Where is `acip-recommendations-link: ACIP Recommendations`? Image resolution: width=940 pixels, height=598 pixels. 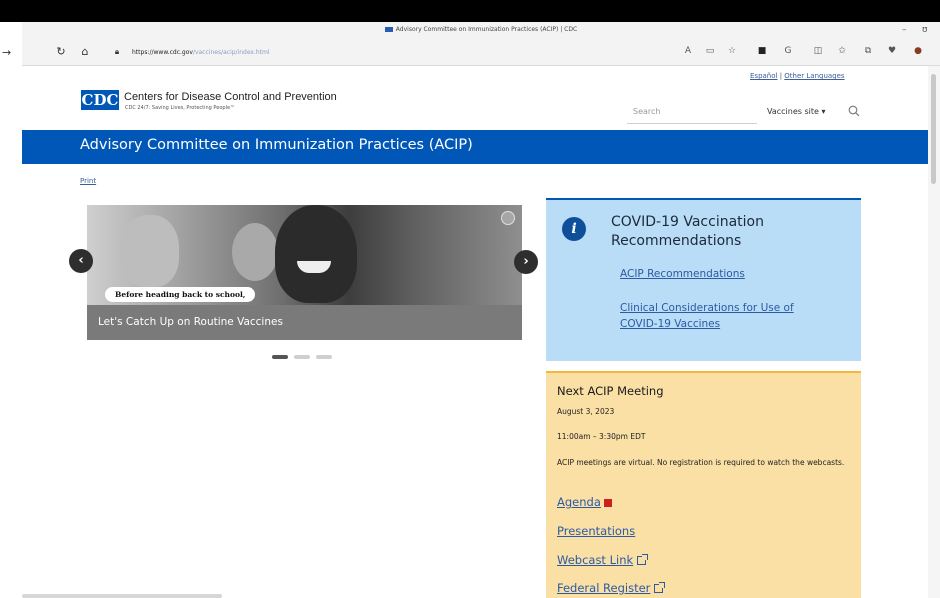
acip-recommendations-link: ACIP Recommendations is located at coordinates (682, 274).